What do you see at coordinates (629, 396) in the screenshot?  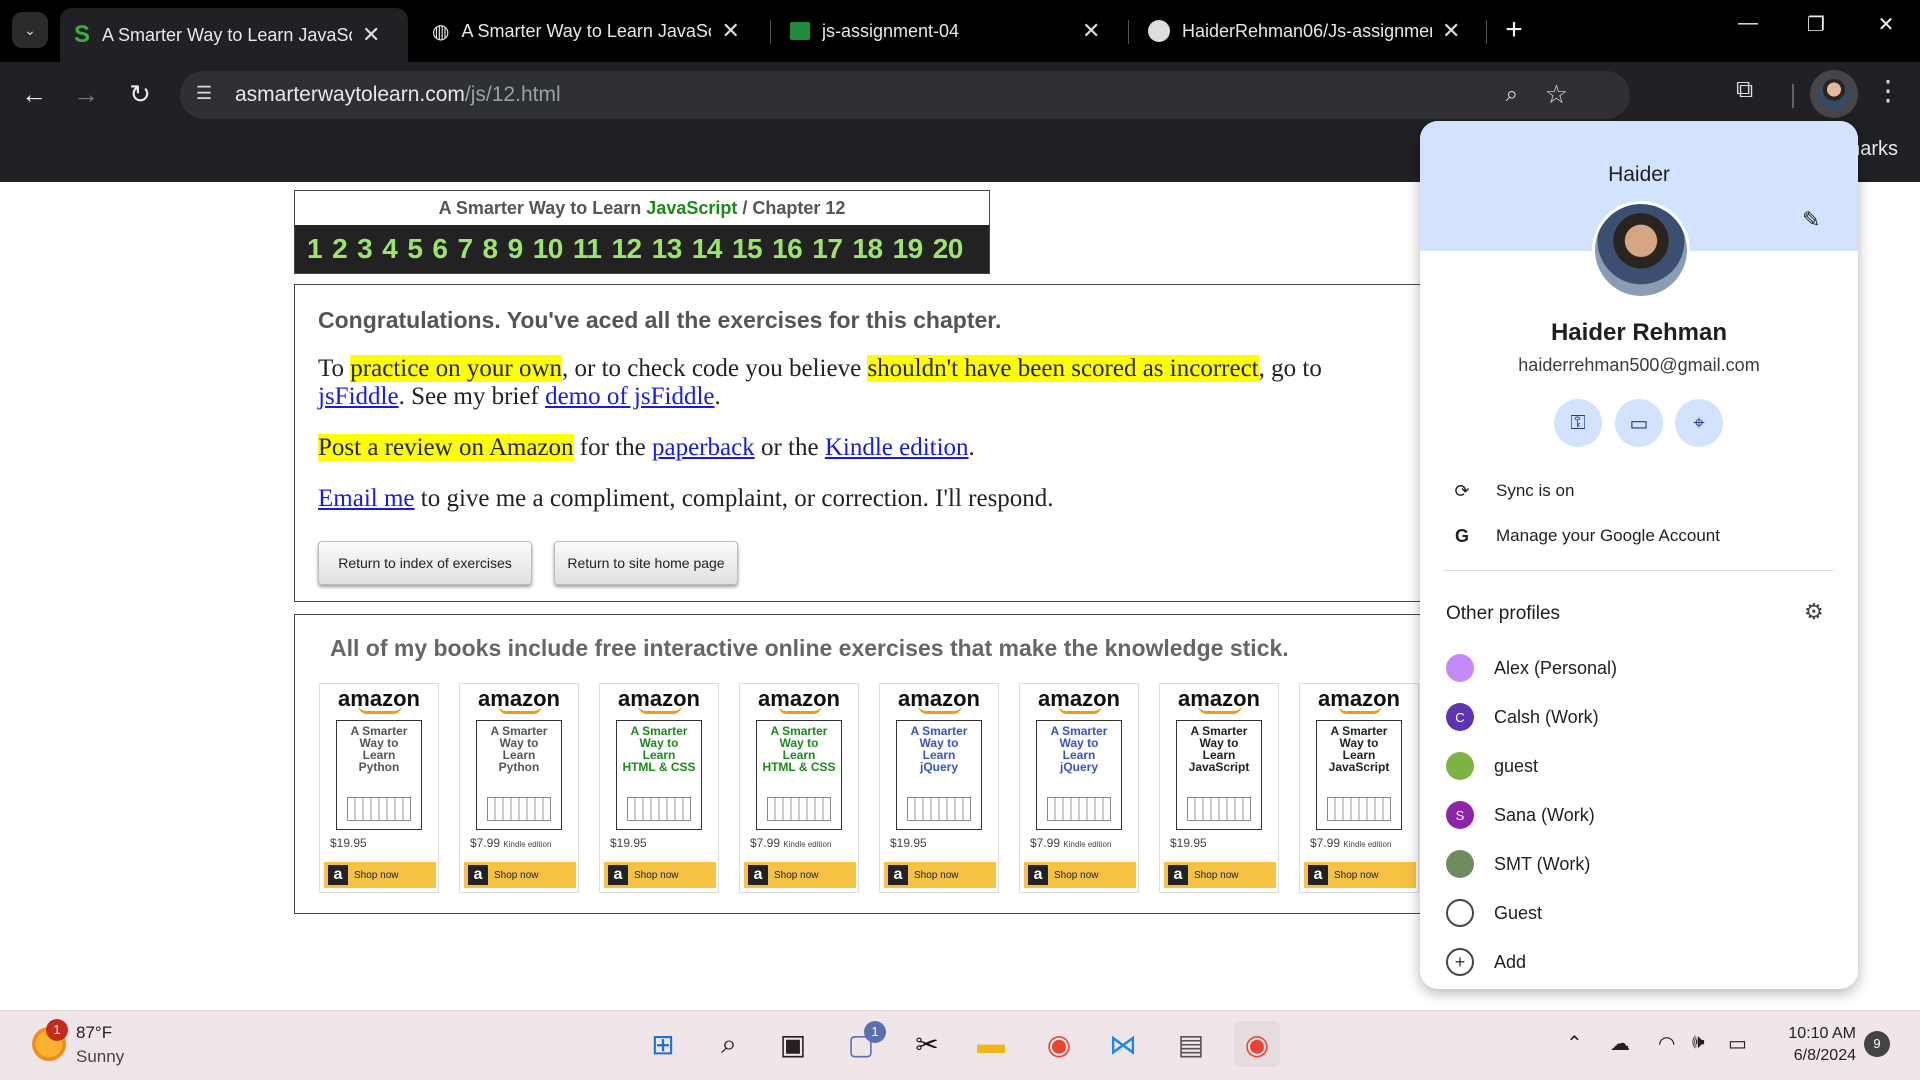 I see `demo-jsfiddle-link: demo of jsFiddle` at bounding box center [629, 396].